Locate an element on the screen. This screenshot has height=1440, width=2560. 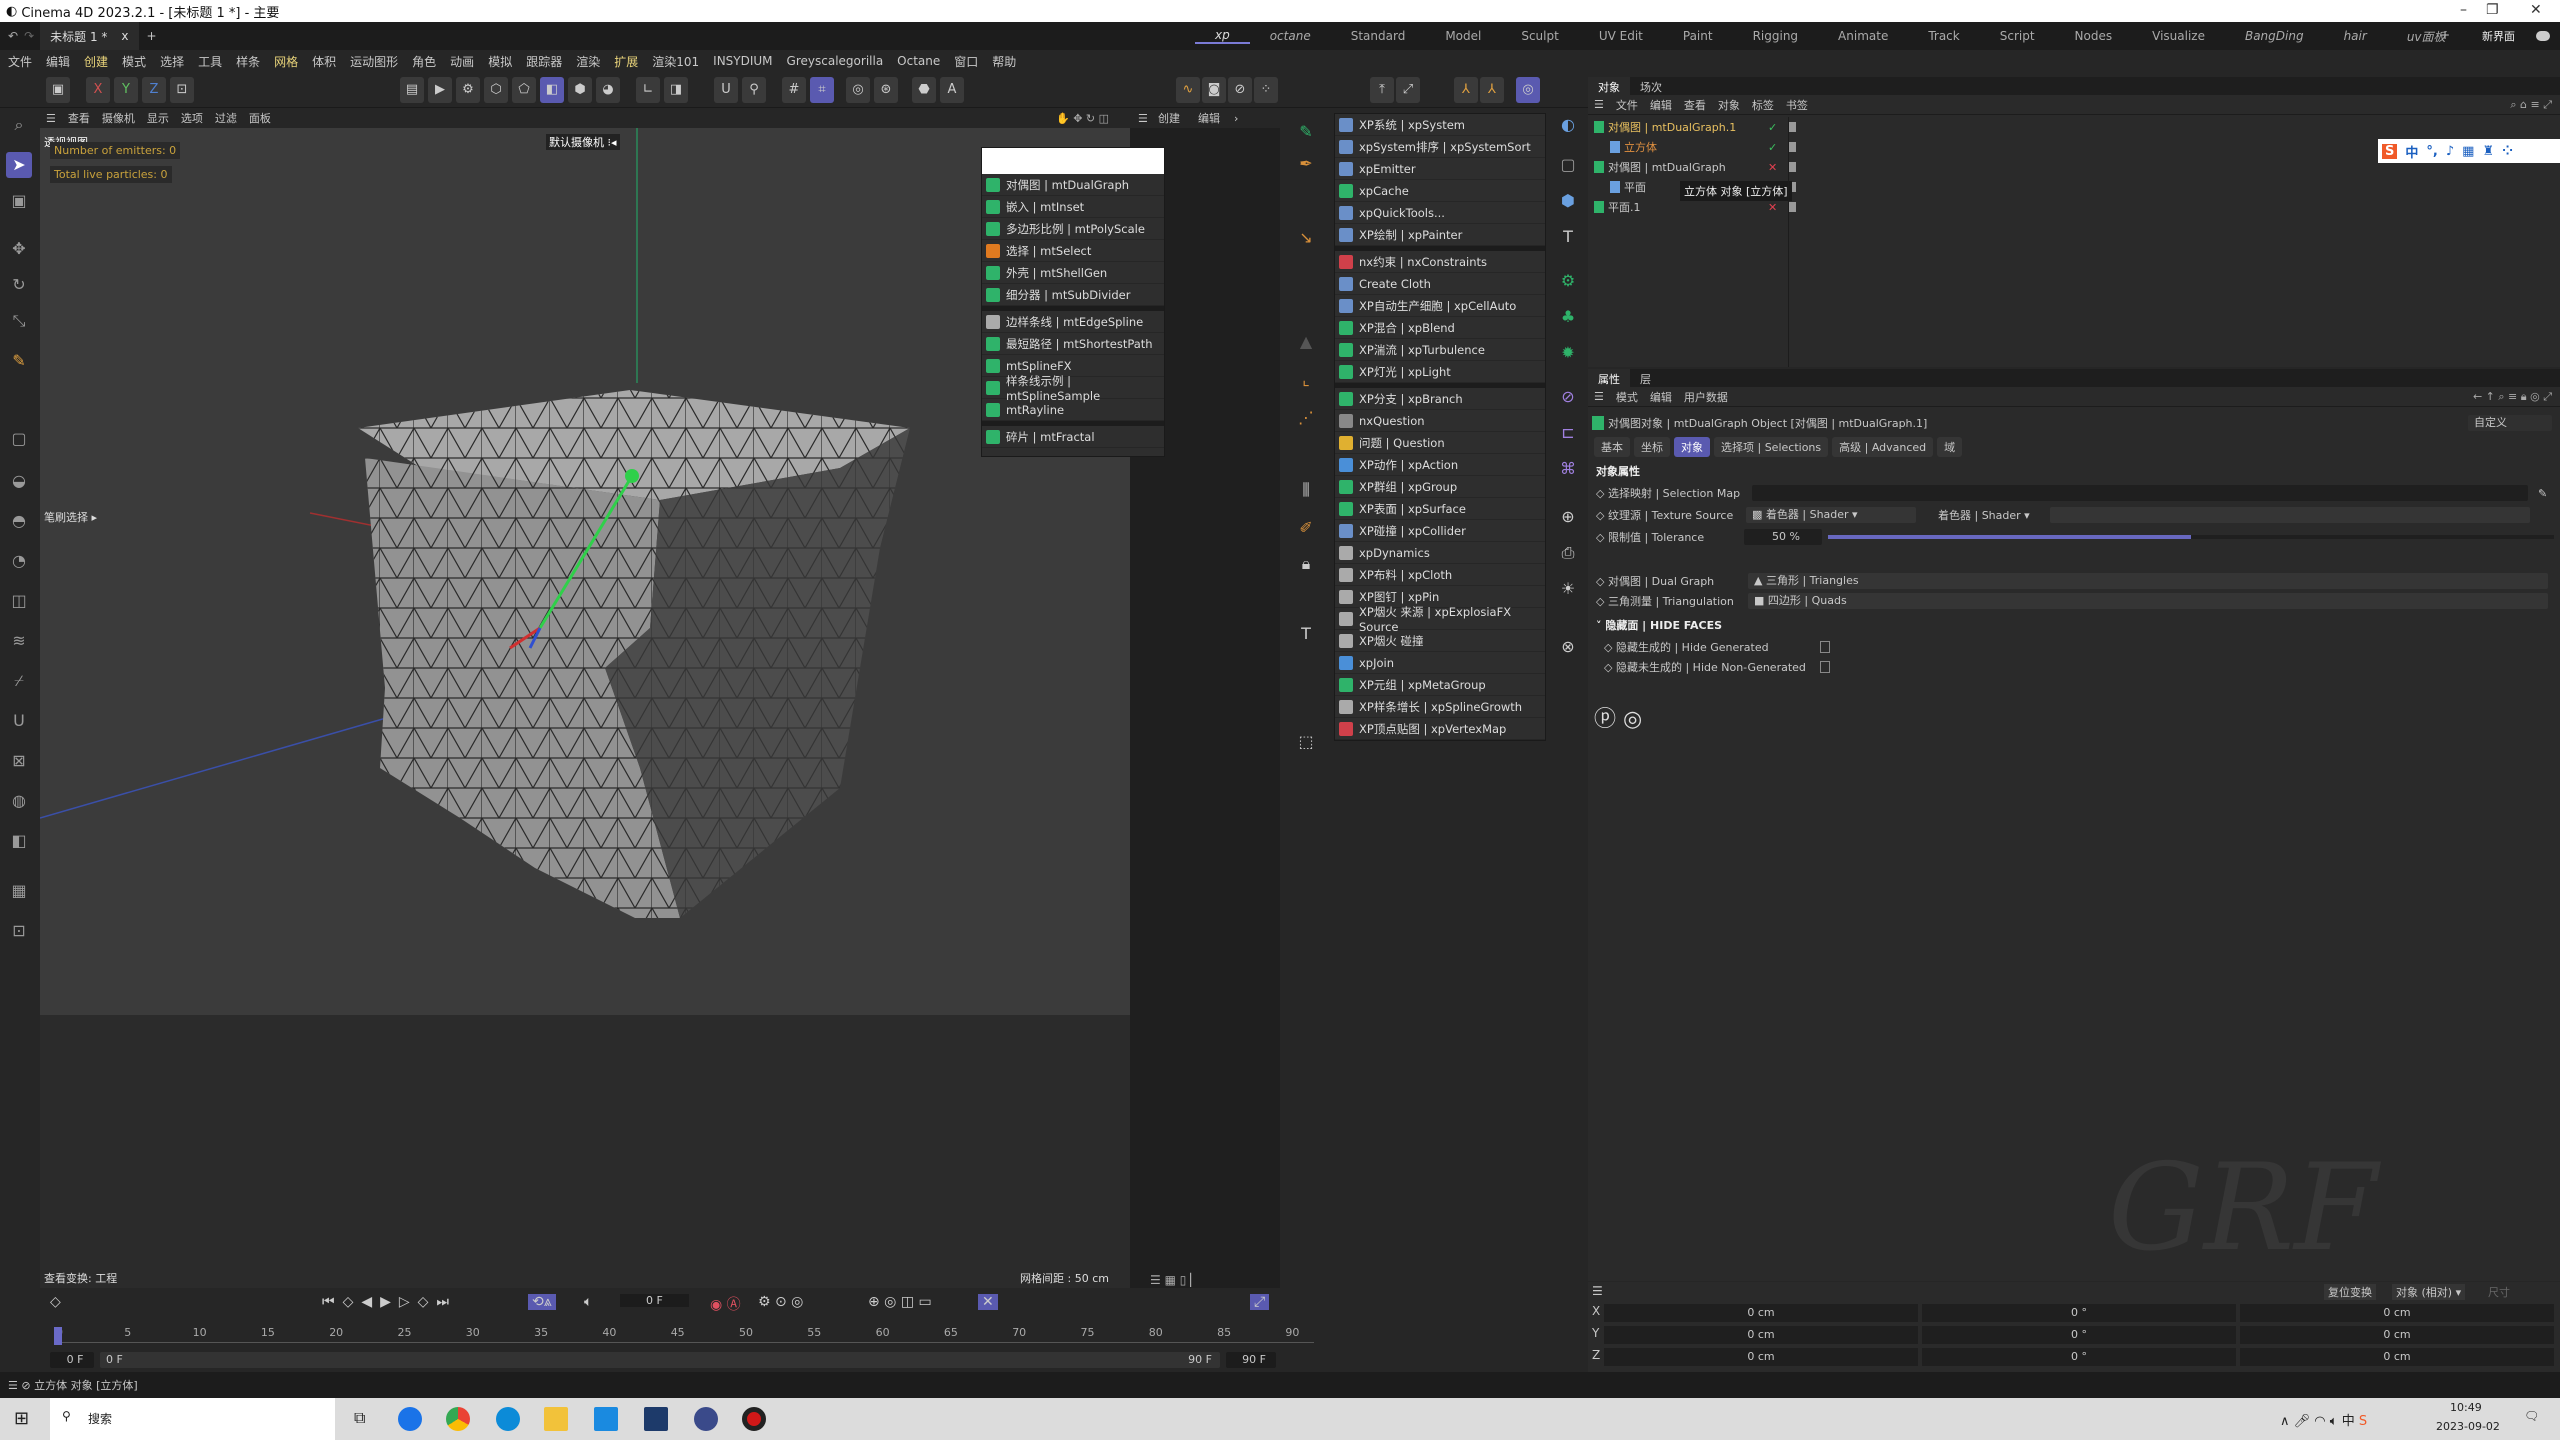
menu-item: 最短路径 | mtShortestPath is located at coordinates (1073, 344).